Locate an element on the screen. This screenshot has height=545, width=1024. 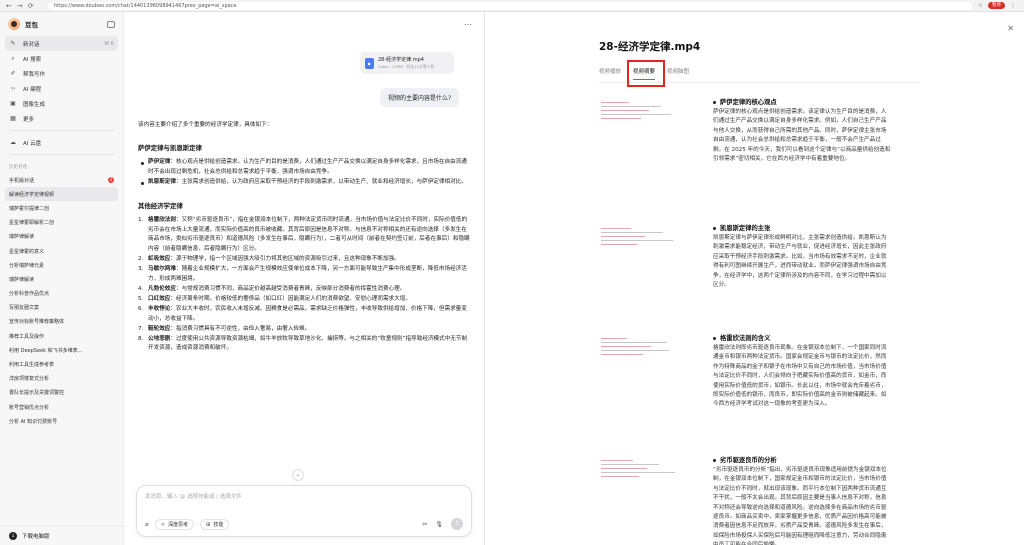
history-item: 手机版对话 3 is located at coordinates (61, 180).